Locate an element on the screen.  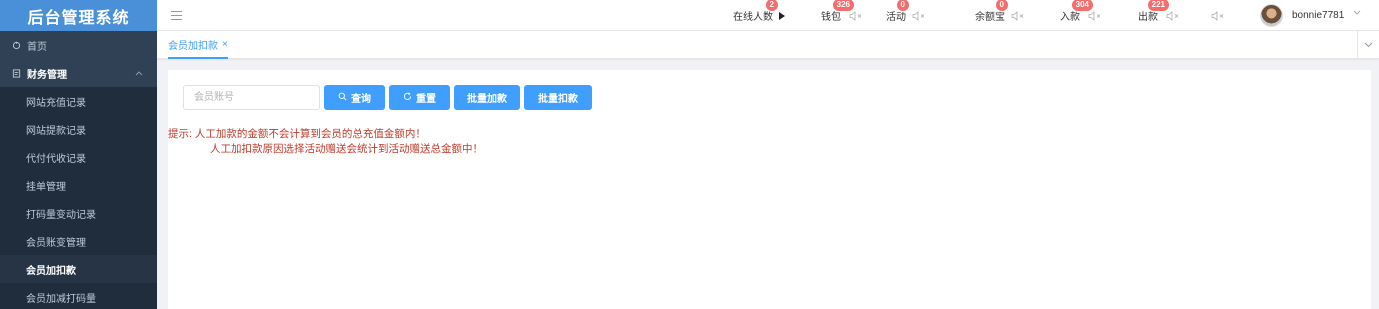
stat-yuebao: 余额宝 0 is located at coordinates (1000, 15).